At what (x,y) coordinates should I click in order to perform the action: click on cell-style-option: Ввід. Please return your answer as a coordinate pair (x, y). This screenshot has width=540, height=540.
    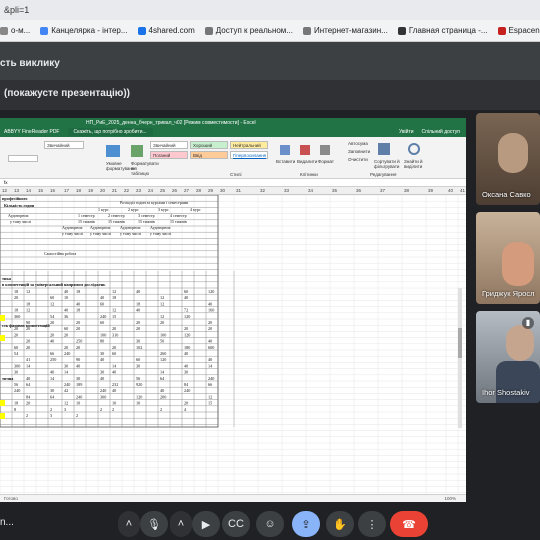
    Looking at the image, I should click on (209, 155).